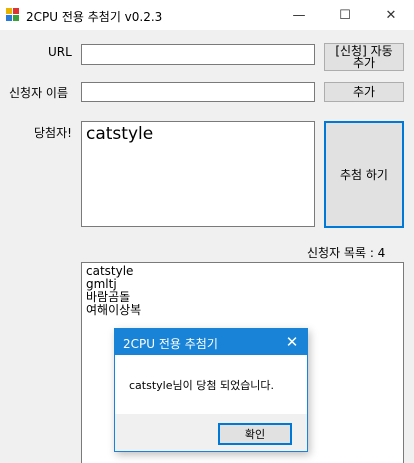  I want to click on url-input, so click(198, 54).